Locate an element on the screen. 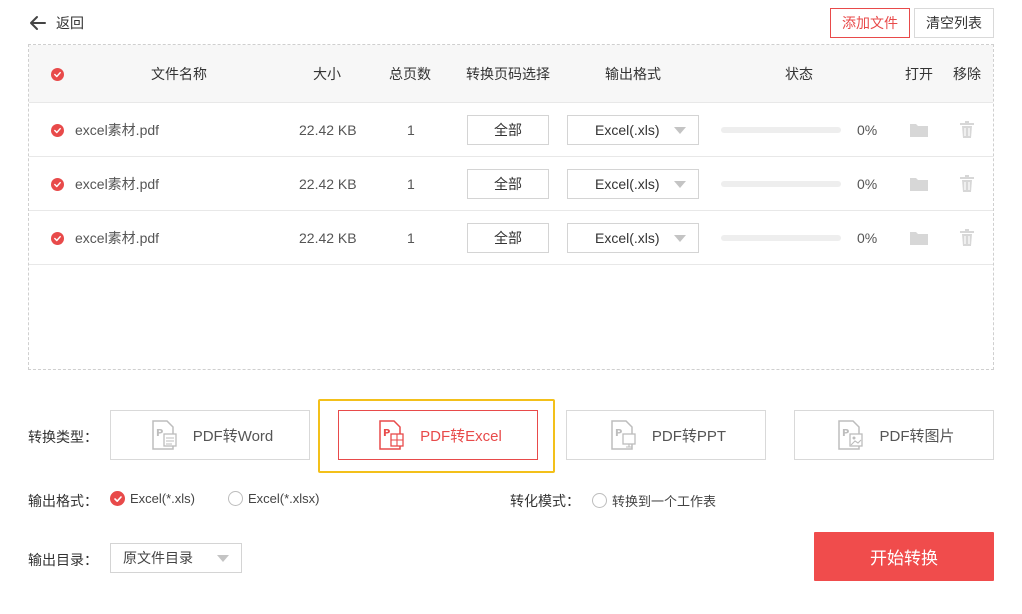 This screenshot has height=614, width=1022. column-header-format: 输出格式 is located at coordinates (633, 74).